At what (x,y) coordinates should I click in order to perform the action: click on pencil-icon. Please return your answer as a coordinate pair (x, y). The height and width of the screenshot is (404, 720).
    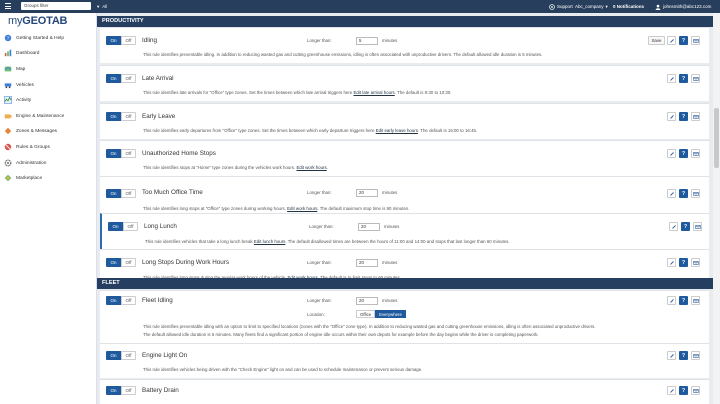
    Looking at the image, I should click on (671, 262).